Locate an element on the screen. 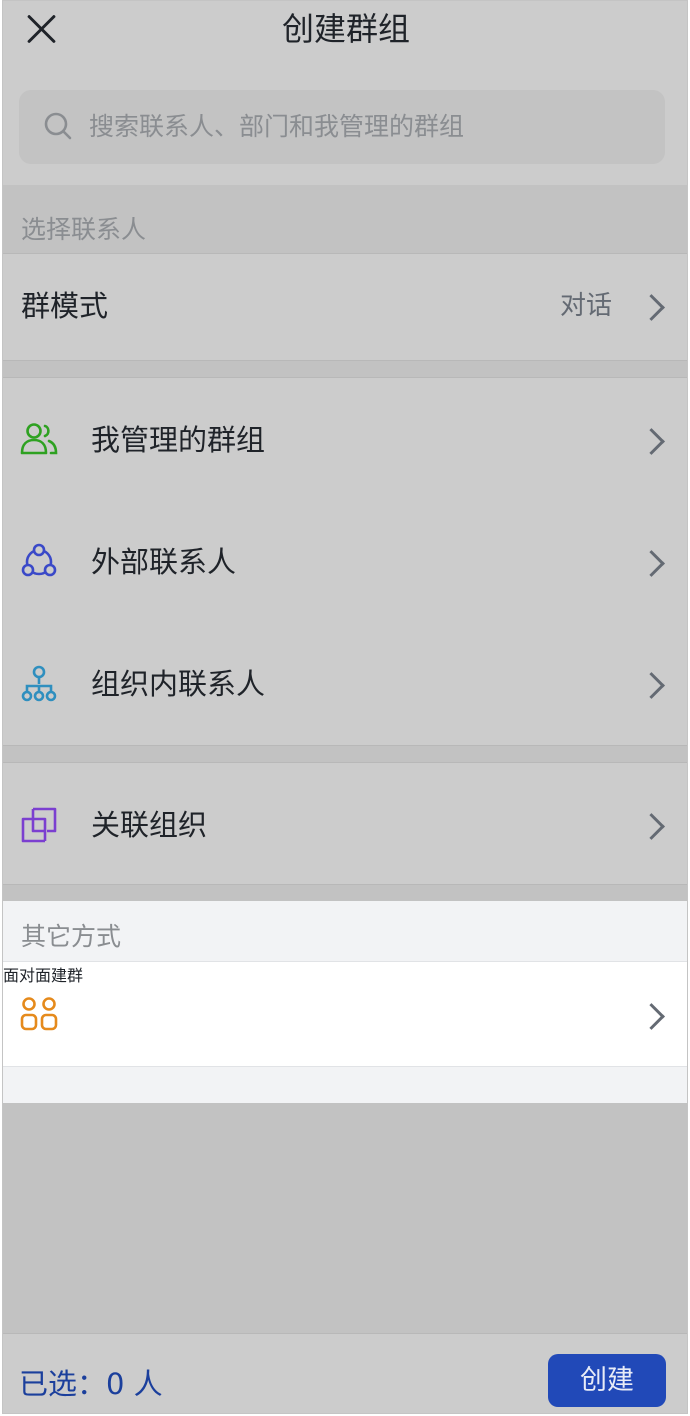  org-tree-icon is located at coordinates (39, 683).